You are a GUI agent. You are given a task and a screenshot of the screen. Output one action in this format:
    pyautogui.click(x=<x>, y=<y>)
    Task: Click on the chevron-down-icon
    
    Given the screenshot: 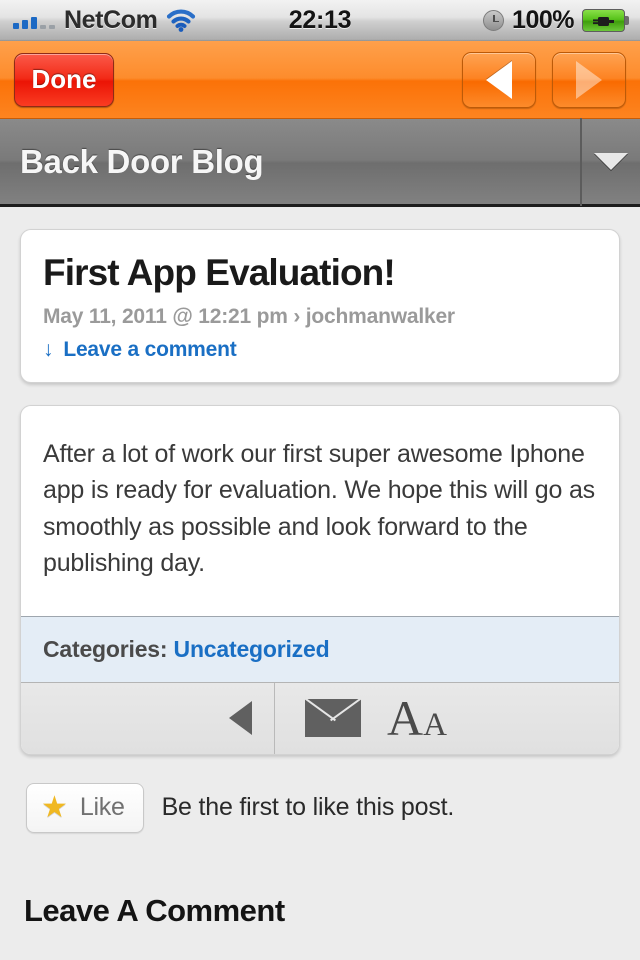 What is the action you would take?
    pyautogui.click(x=611, y=161)
    